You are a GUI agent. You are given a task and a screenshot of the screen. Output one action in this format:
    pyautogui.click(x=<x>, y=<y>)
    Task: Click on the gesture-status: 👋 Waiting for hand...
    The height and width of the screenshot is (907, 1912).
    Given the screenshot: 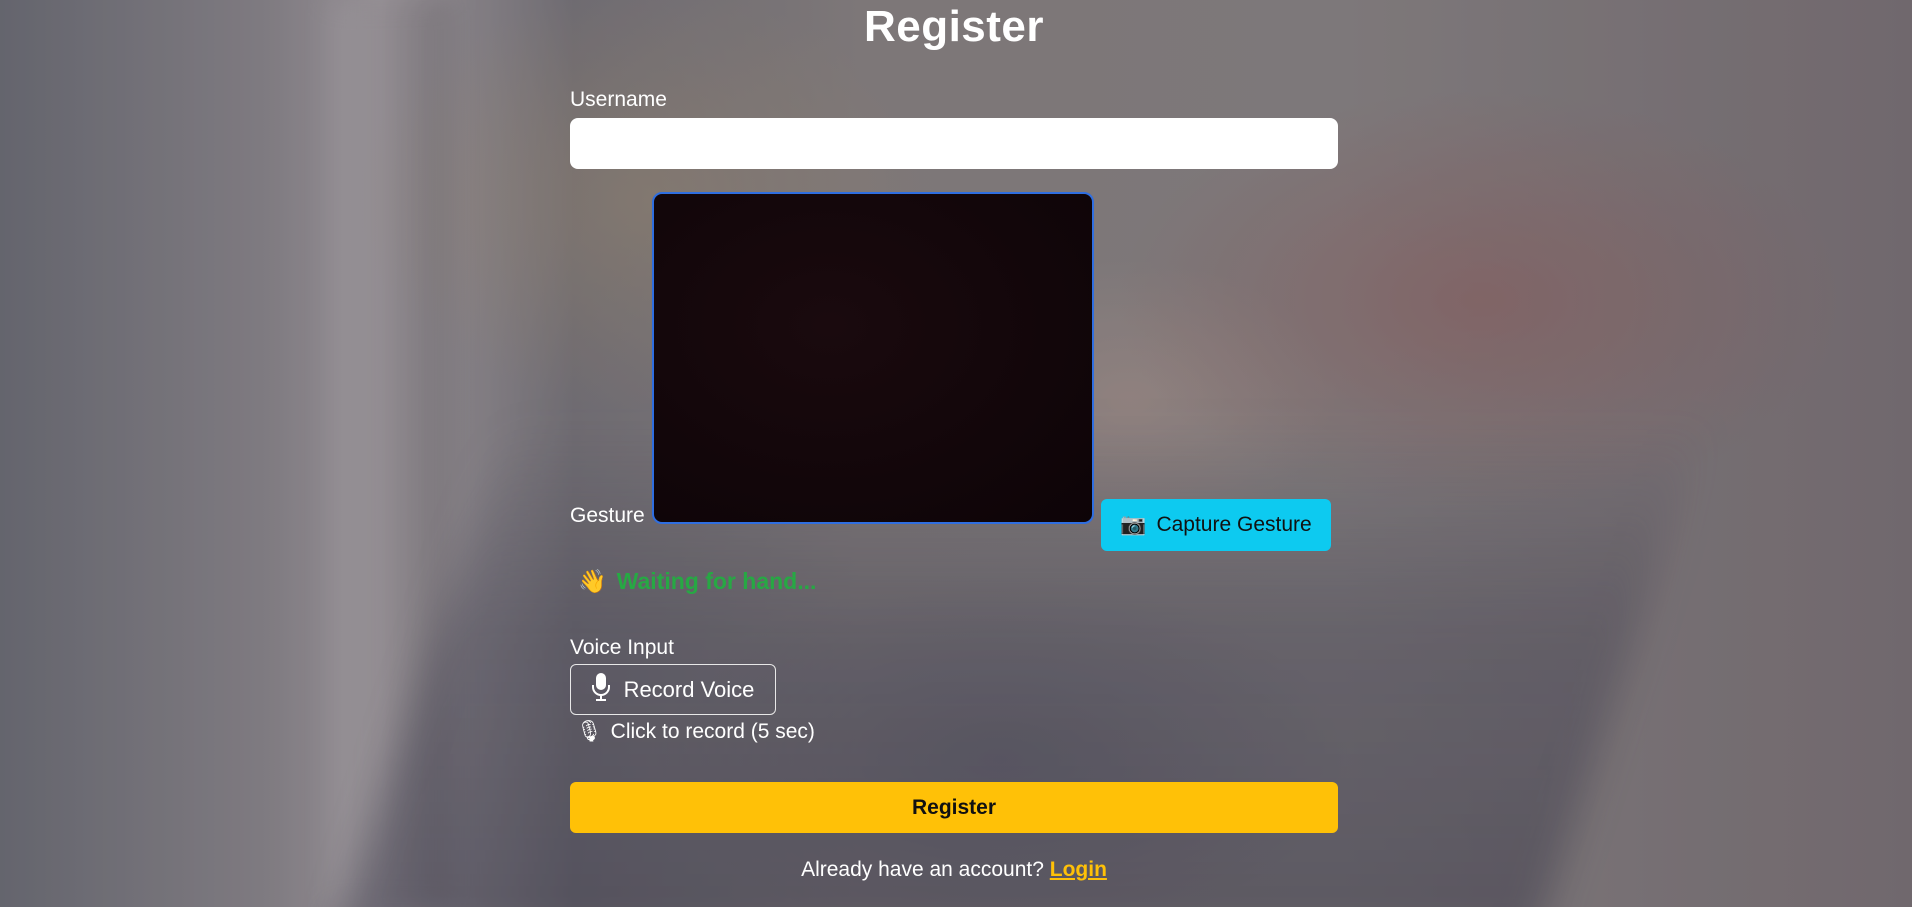 What is the action you would take?
    pyautogui.click(x=697, y=581)
    